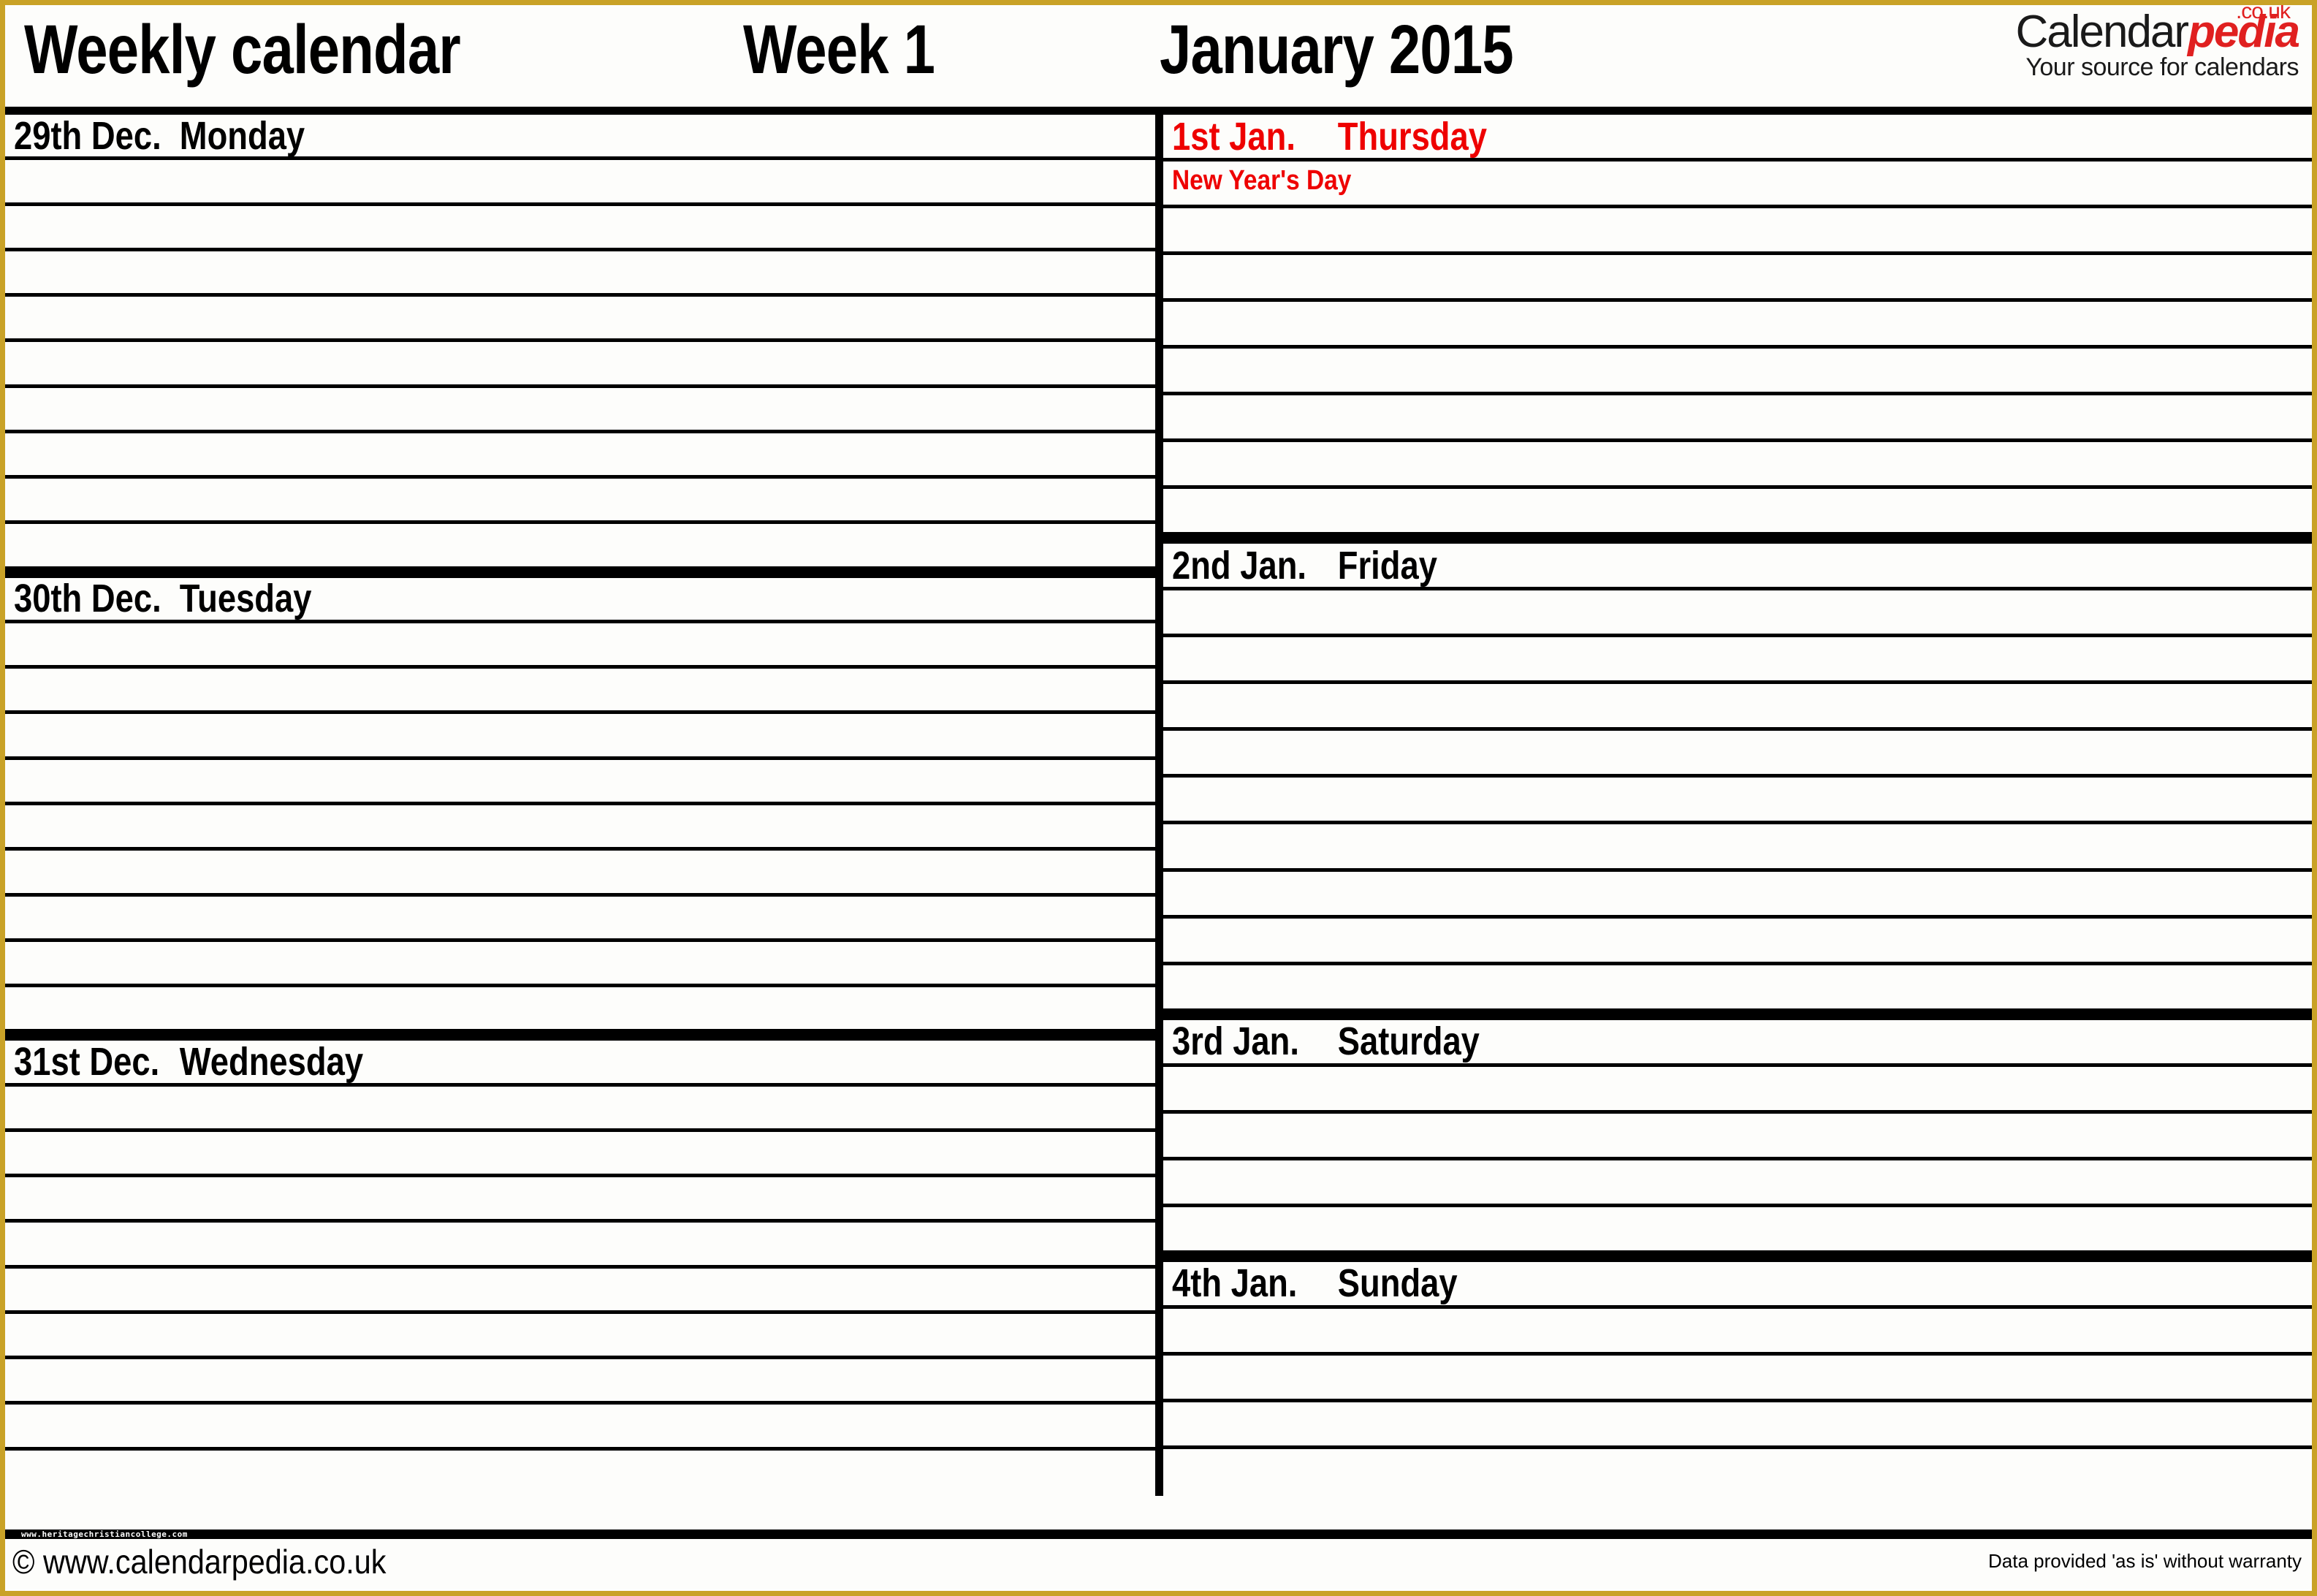 The image size is (2317, 1596). I want to click on day-weekday-label: Wednesday, so click(271, 1062).